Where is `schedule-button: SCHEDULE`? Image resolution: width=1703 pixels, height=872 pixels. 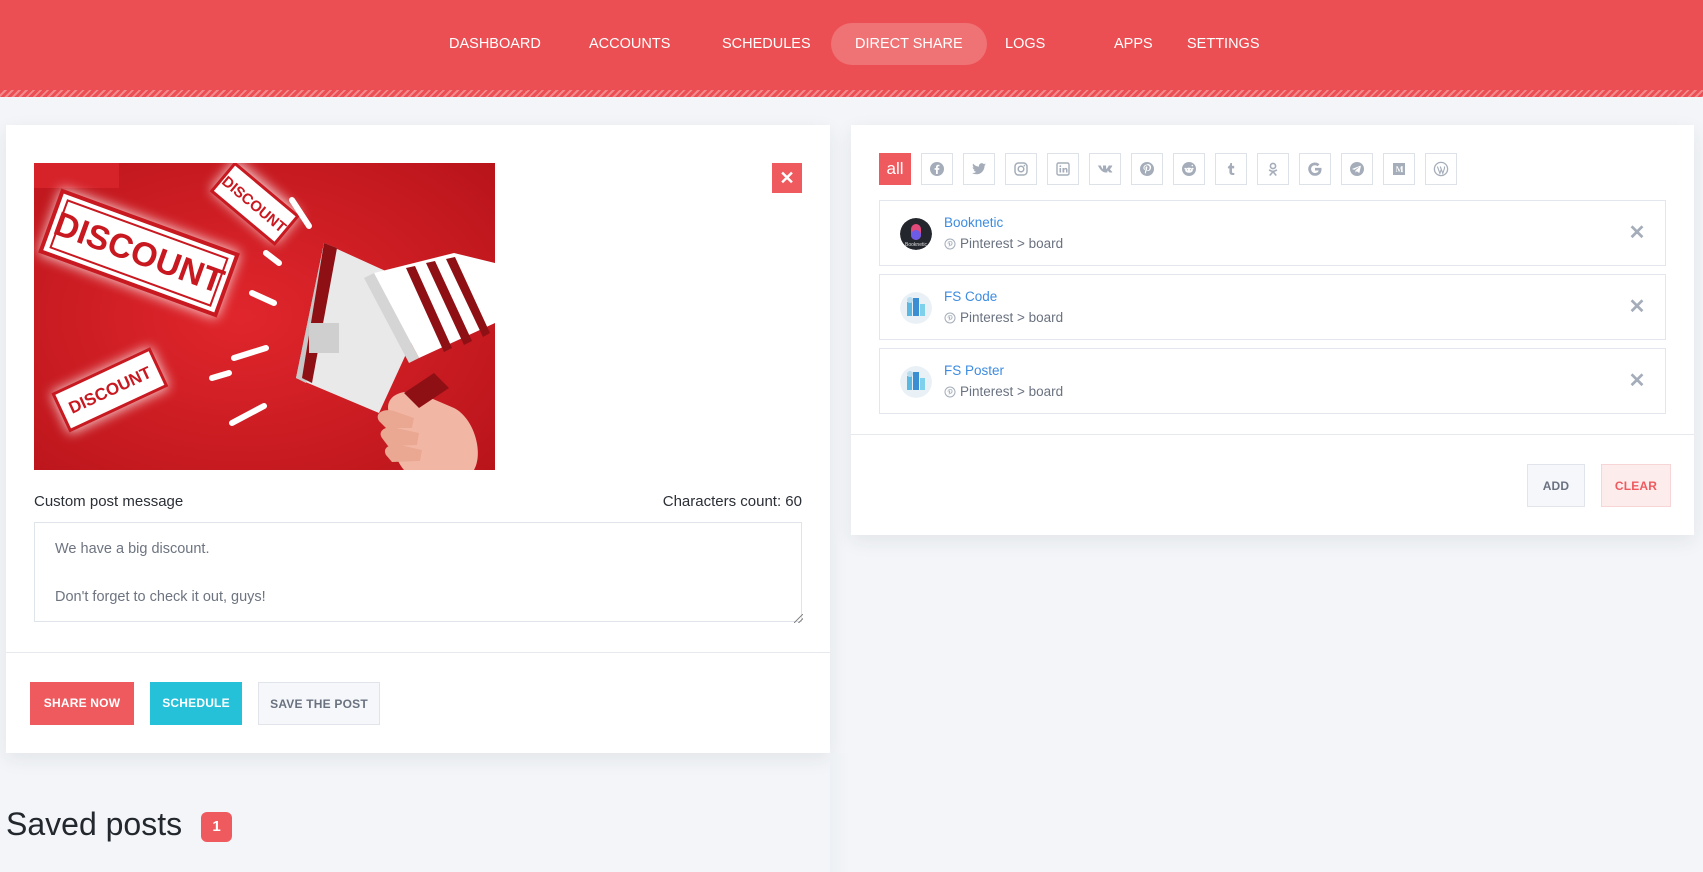 schedule-button: SCHEDULE is located at coordinates (196, 703).